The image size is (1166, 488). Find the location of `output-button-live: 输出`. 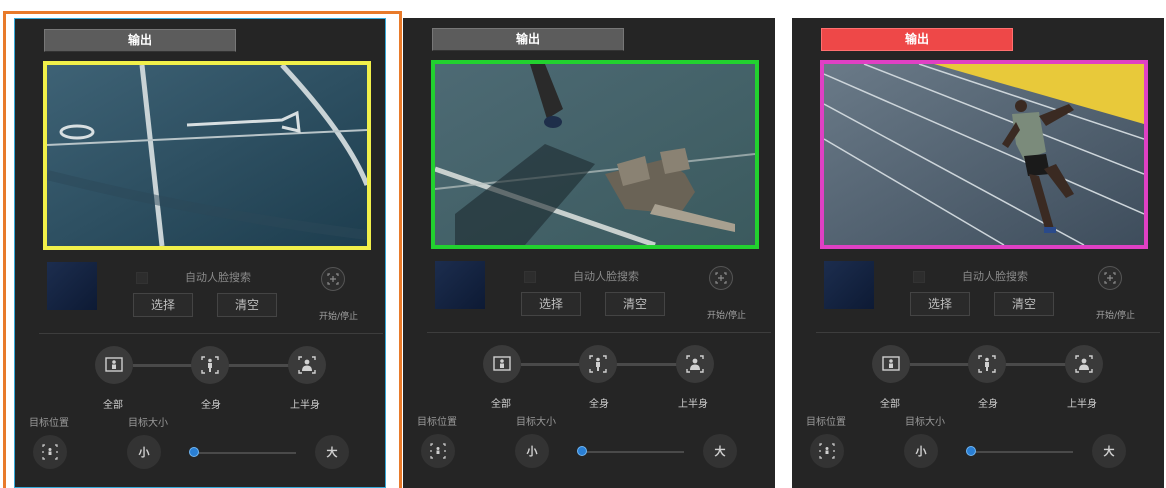

output-button-live: 输出 is located at coordinates (917, 39).